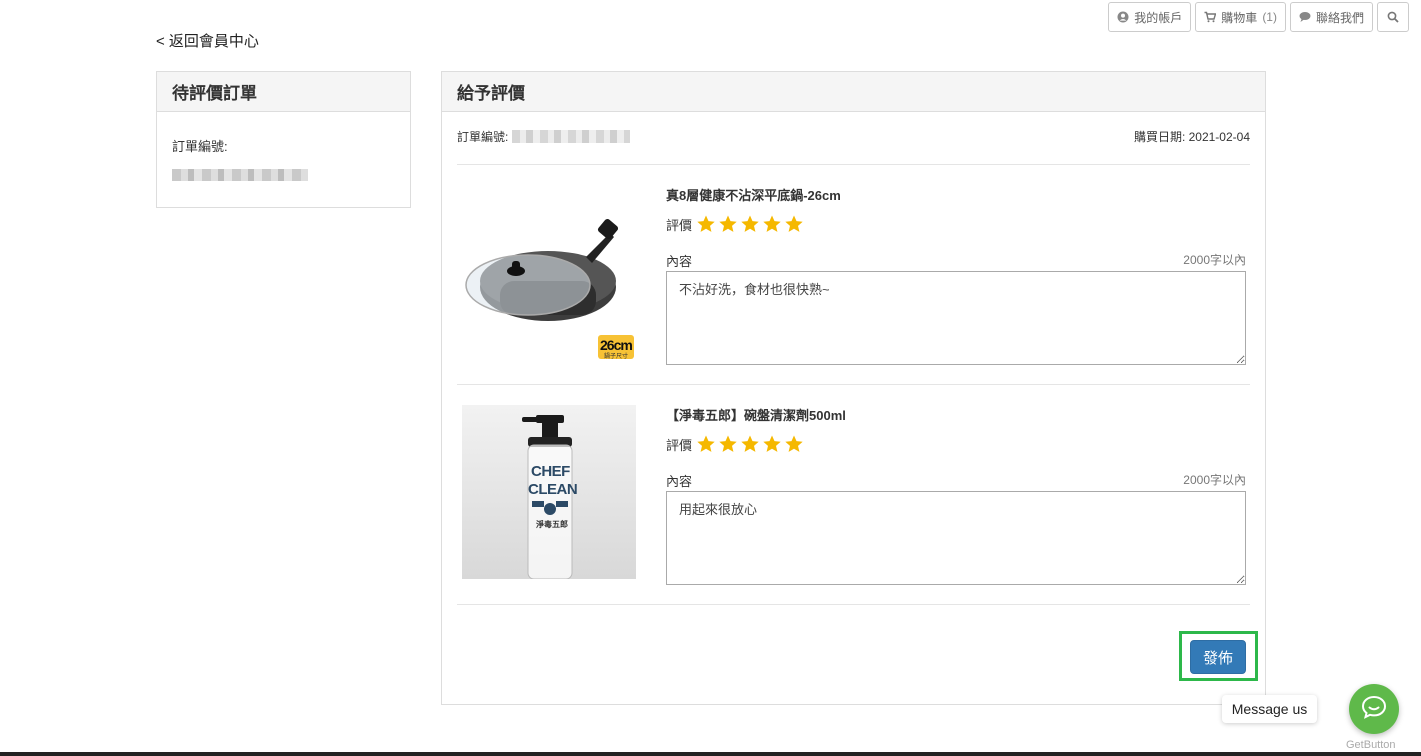 This screenshot has width=1421, height=756. I want to click on search-button, so click(1393, 17).